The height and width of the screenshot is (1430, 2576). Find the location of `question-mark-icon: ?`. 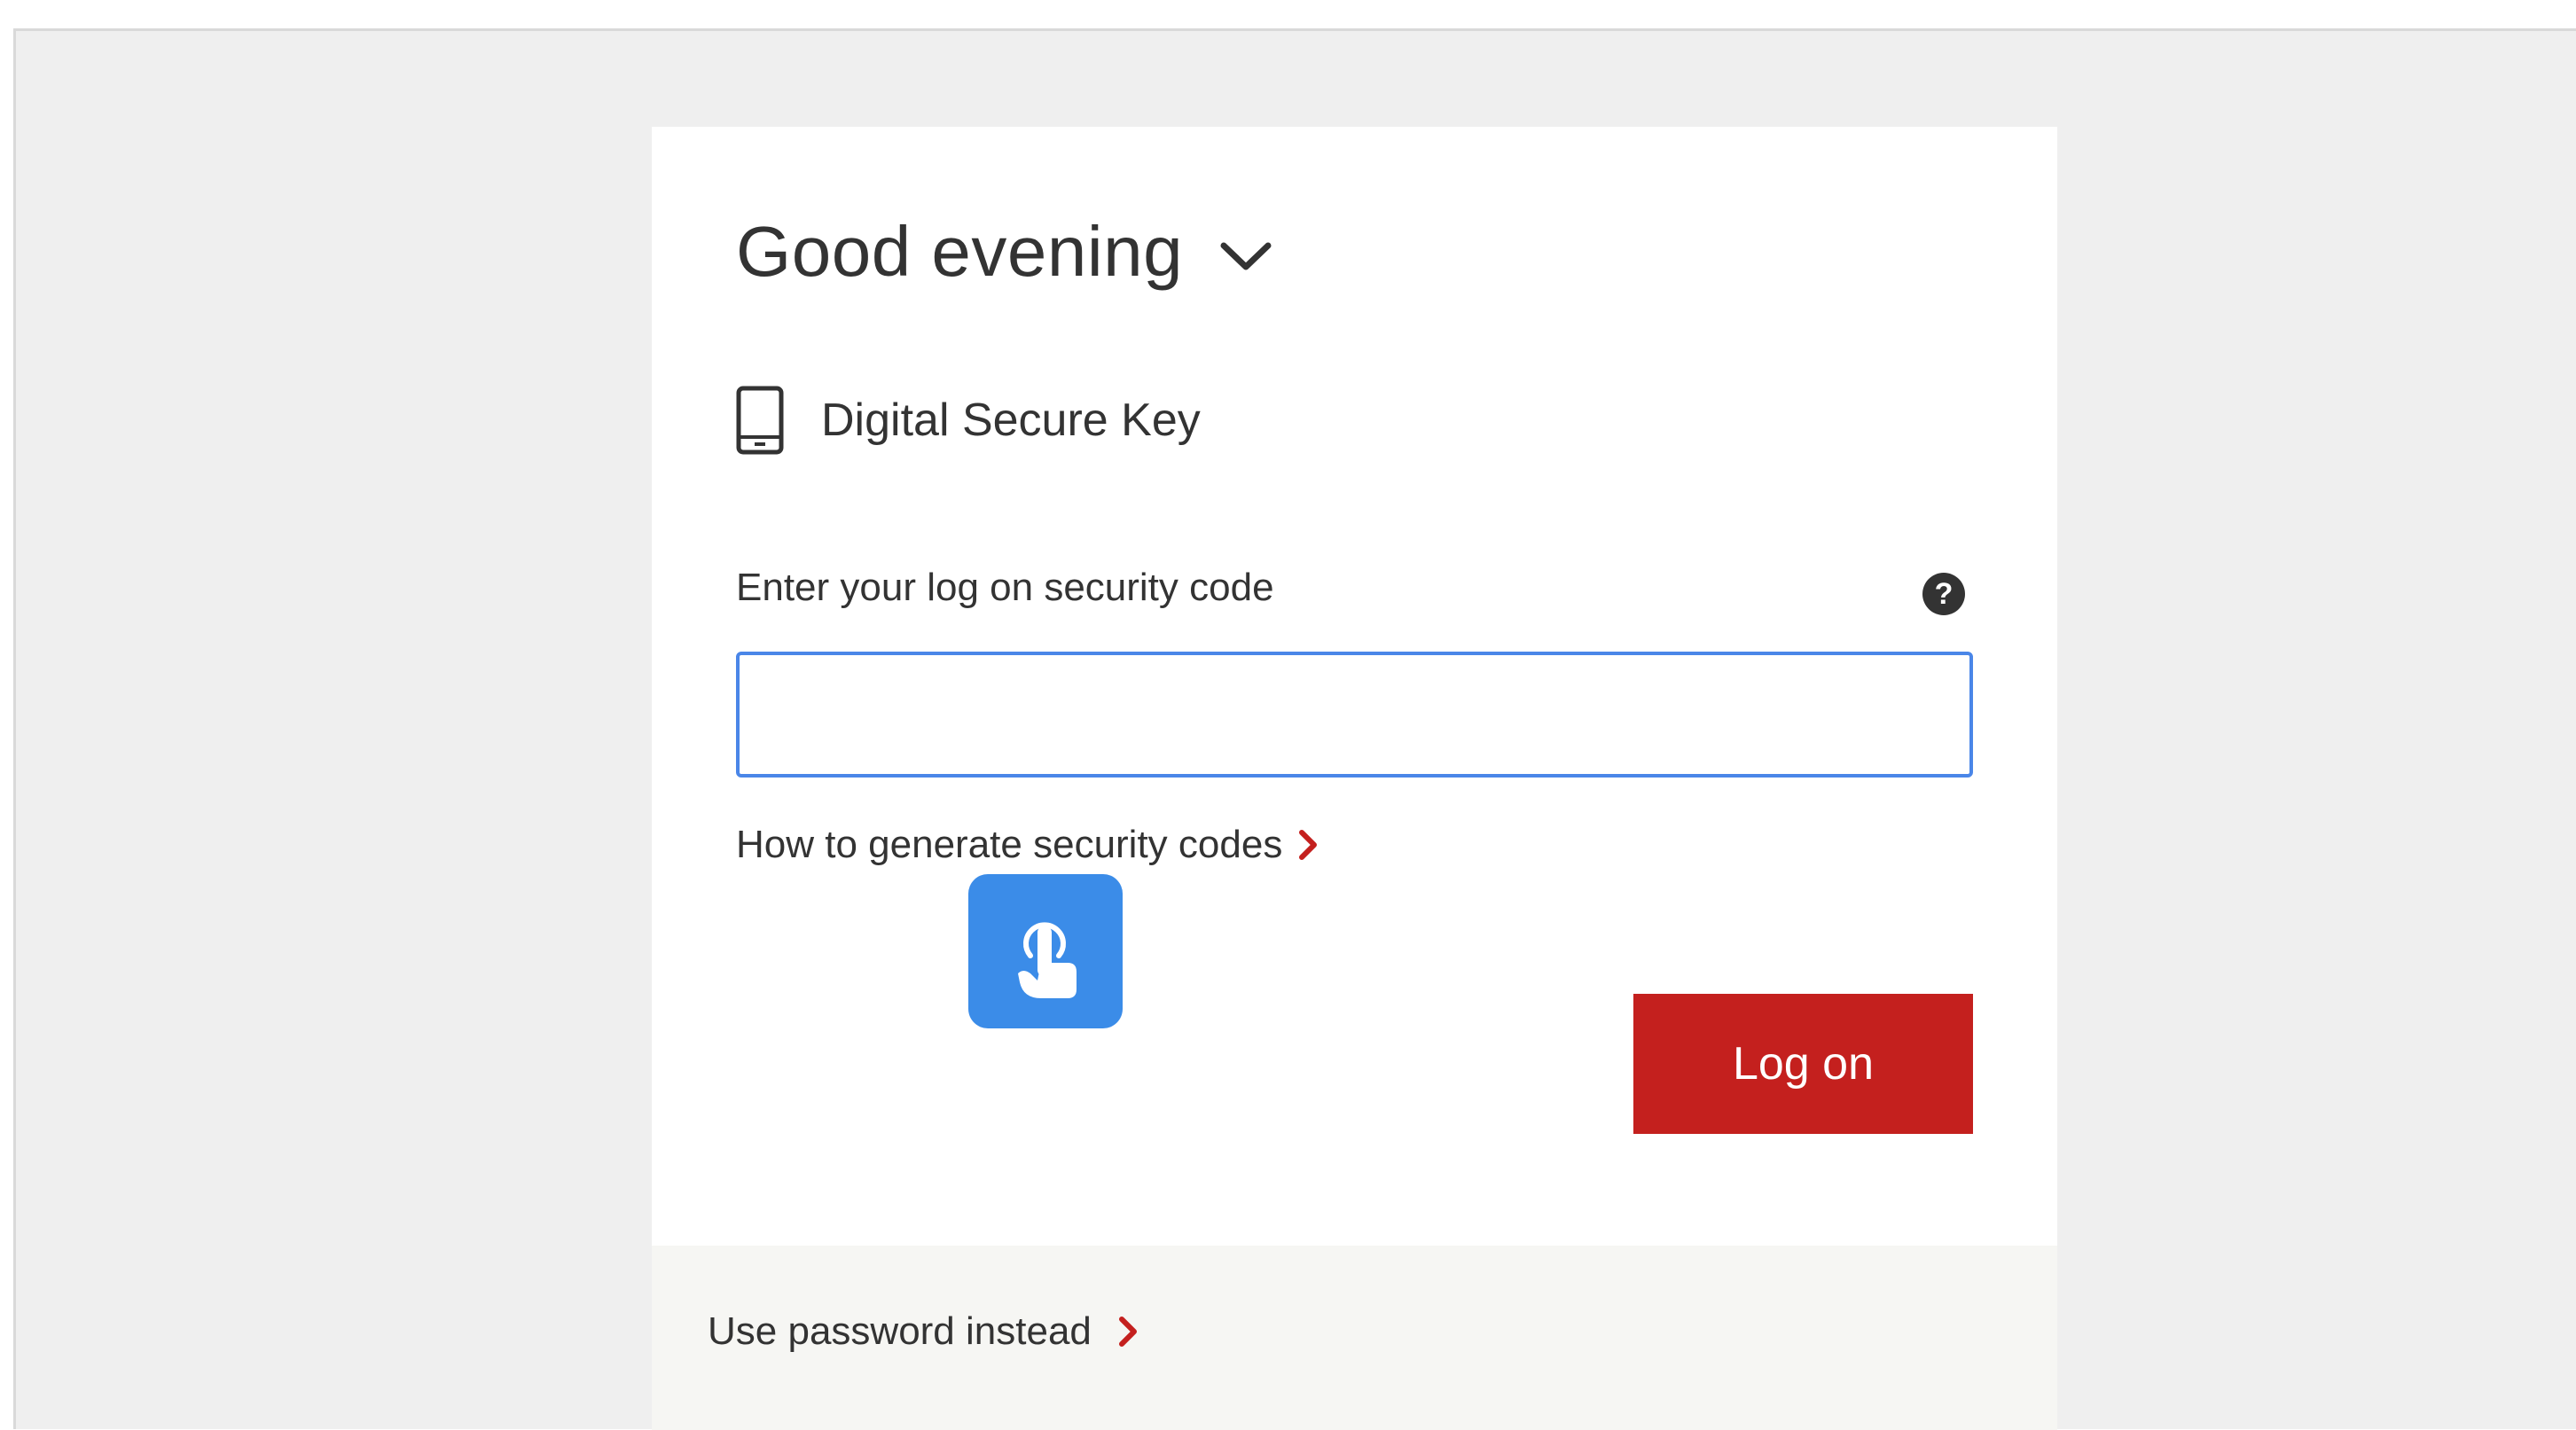

question-mark-icon: ? is located at coordinates (1943, 594).